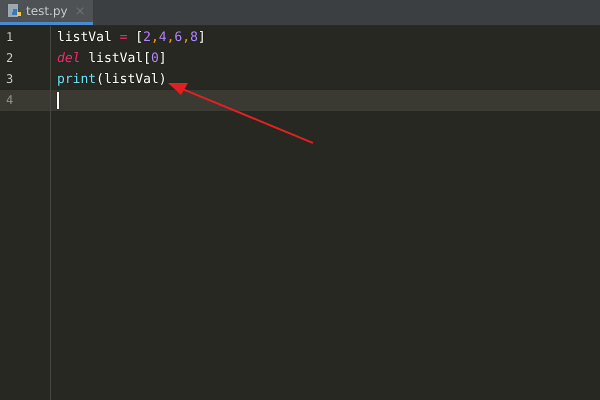 The width and height of the screenshot is (600, 400). What do you see at coordinates (15, 11) in the screenshot?
I see `python-file-icon` at bounding box center [15, 11].